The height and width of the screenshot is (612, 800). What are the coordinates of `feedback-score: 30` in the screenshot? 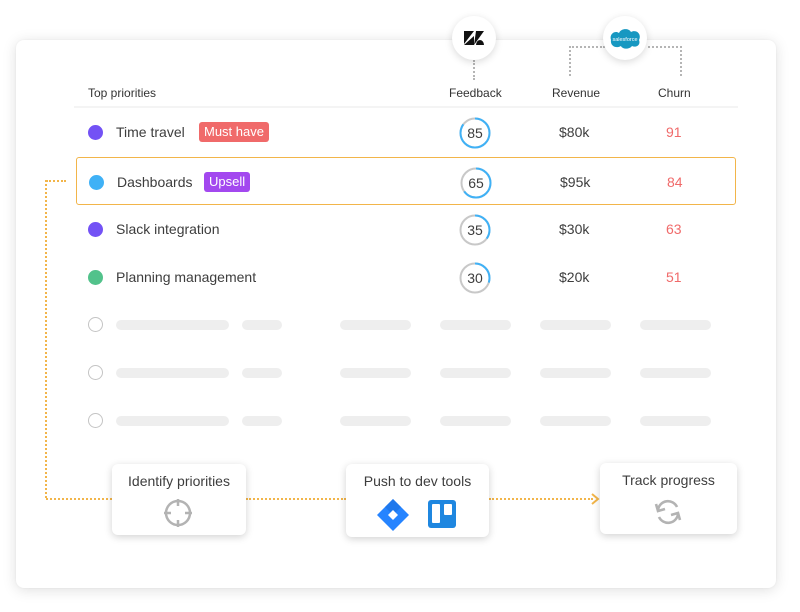 It's located at (475, 278).